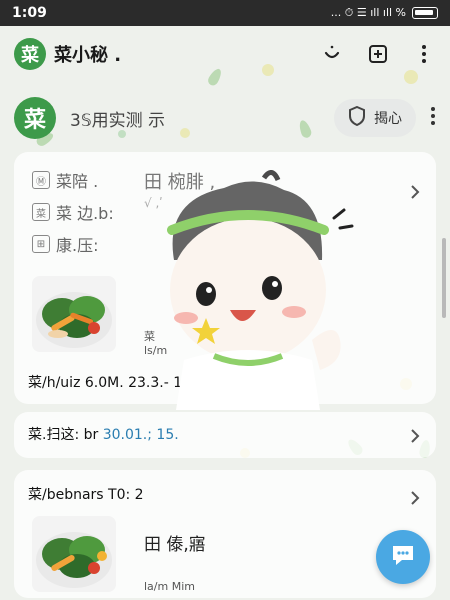  Describe the element at coordinates (225, 435) in the screenshot. I see `card-scan: 菜.扫这: br 30.01.; 15.` at that location.